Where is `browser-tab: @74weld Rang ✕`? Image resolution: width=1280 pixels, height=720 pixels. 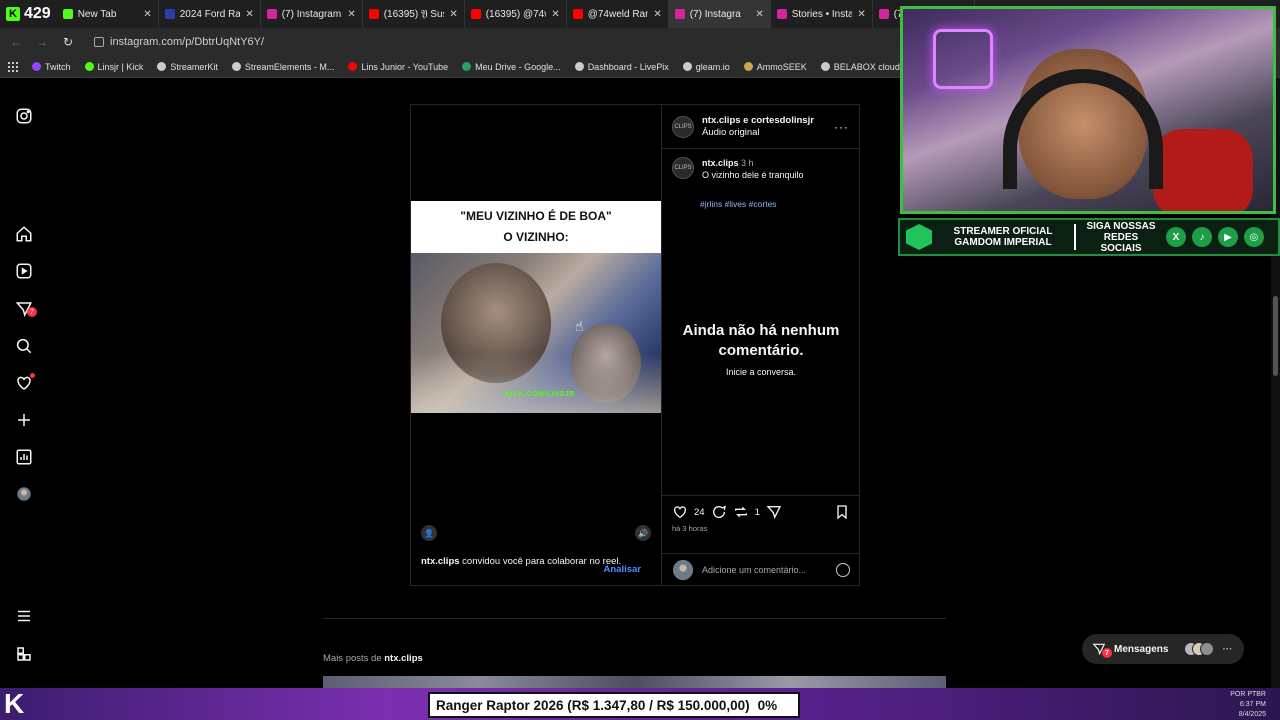 browser-tab: @74weld Rang ✕ is located at coordinates (618, 14).